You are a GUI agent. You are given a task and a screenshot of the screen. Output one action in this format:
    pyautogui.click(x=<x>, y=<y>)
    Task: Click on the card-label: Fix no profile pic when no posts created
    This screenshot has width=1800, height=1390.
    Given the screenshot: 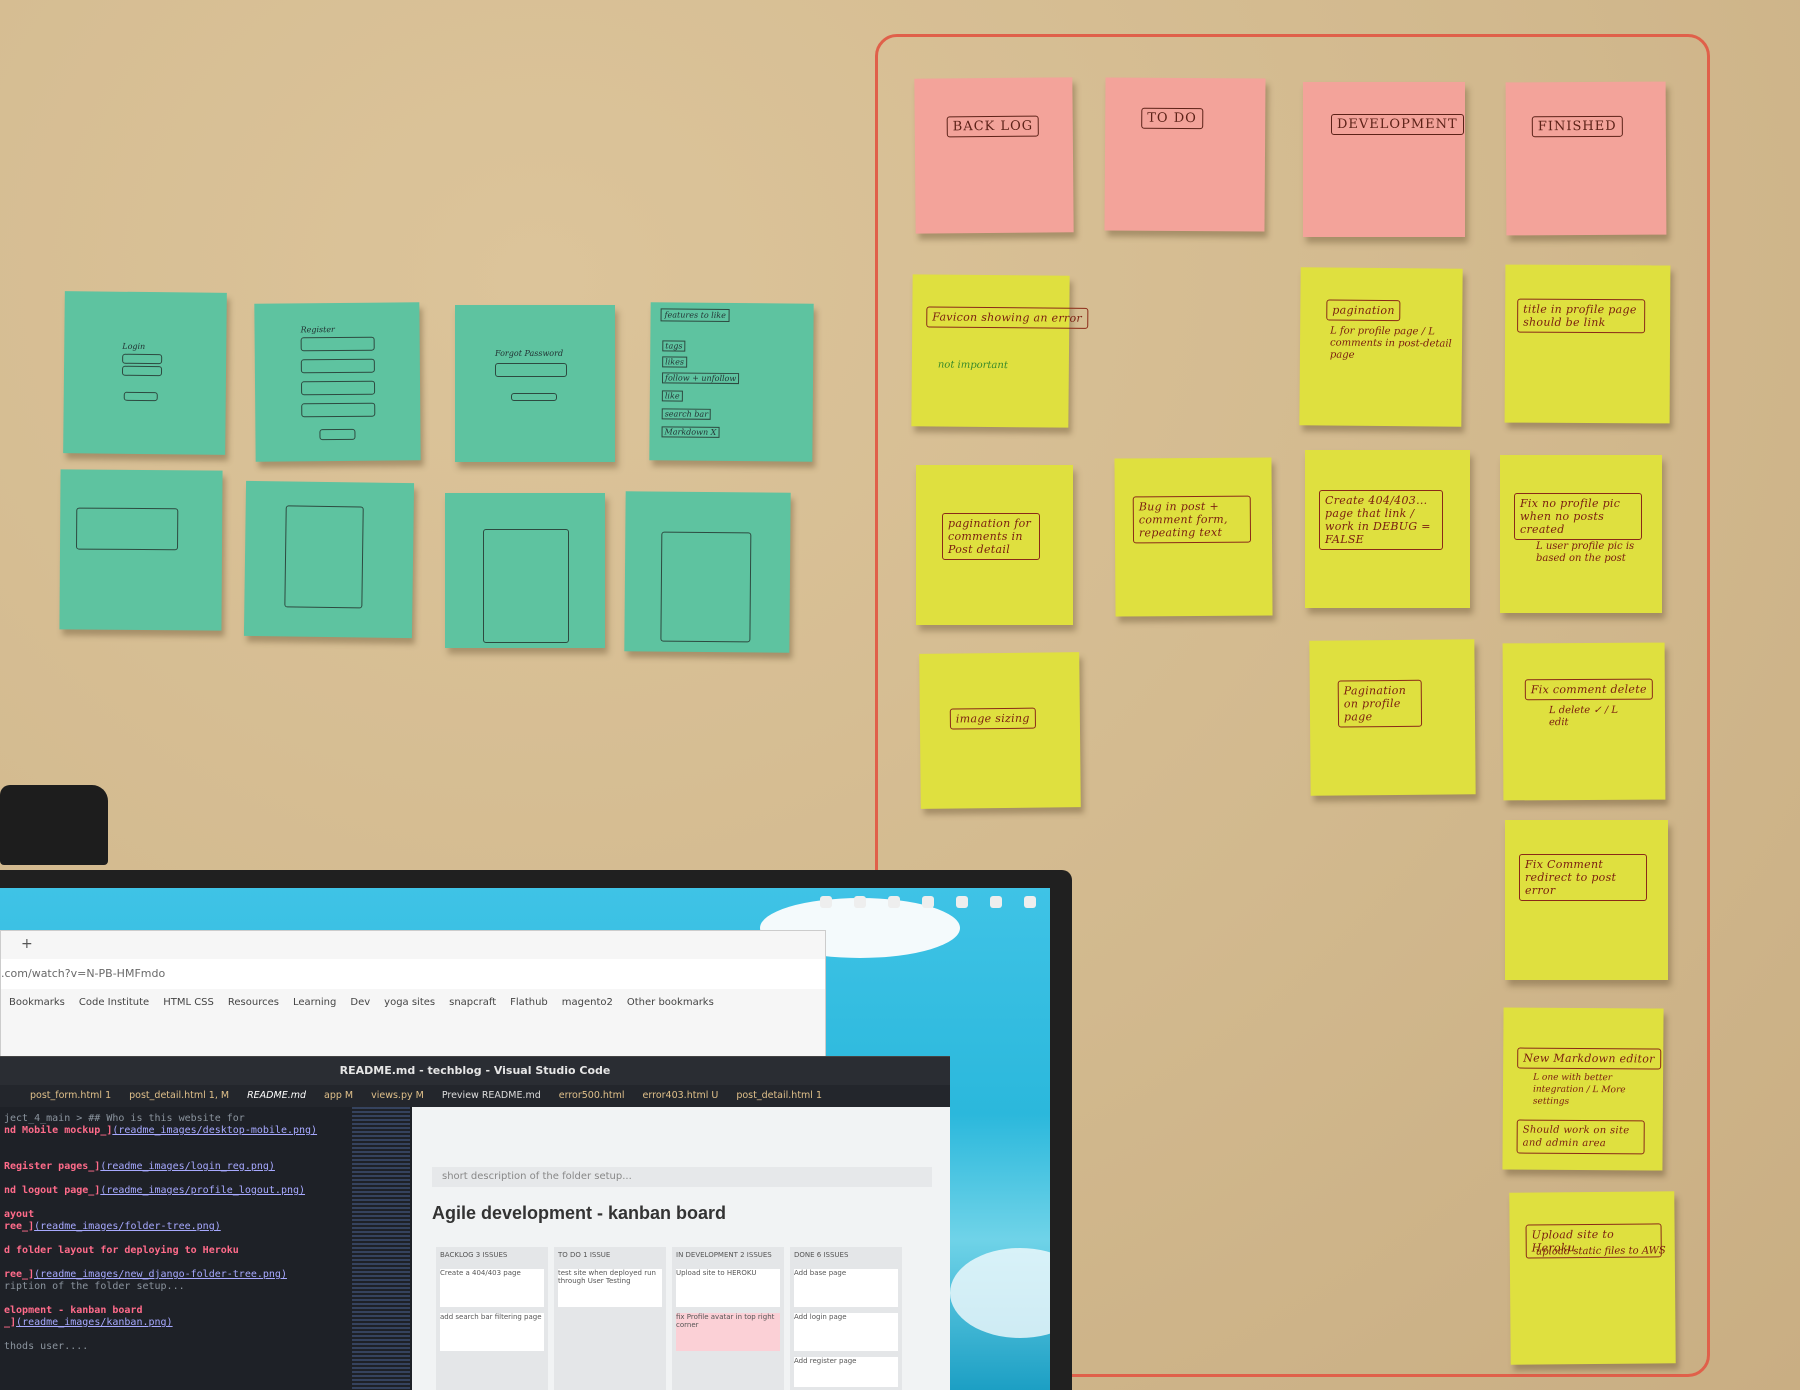 What is the action you would take?
    pyautogui.click(x=1578, y=516)
    